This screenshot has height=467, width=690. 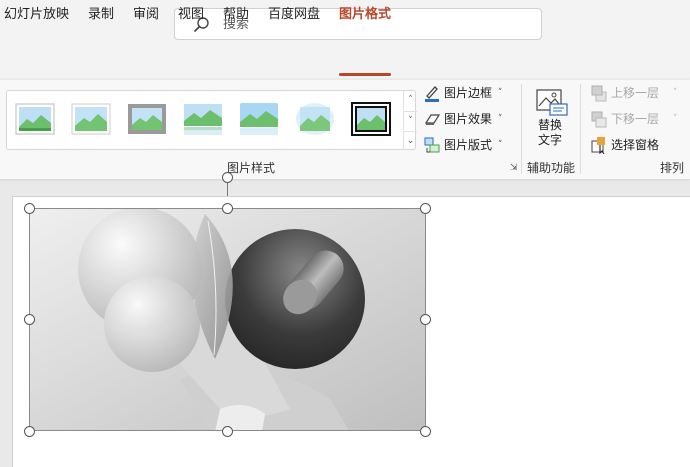 I want to click on alt-text-button: 替换 文字, so click(x=552, y=120).